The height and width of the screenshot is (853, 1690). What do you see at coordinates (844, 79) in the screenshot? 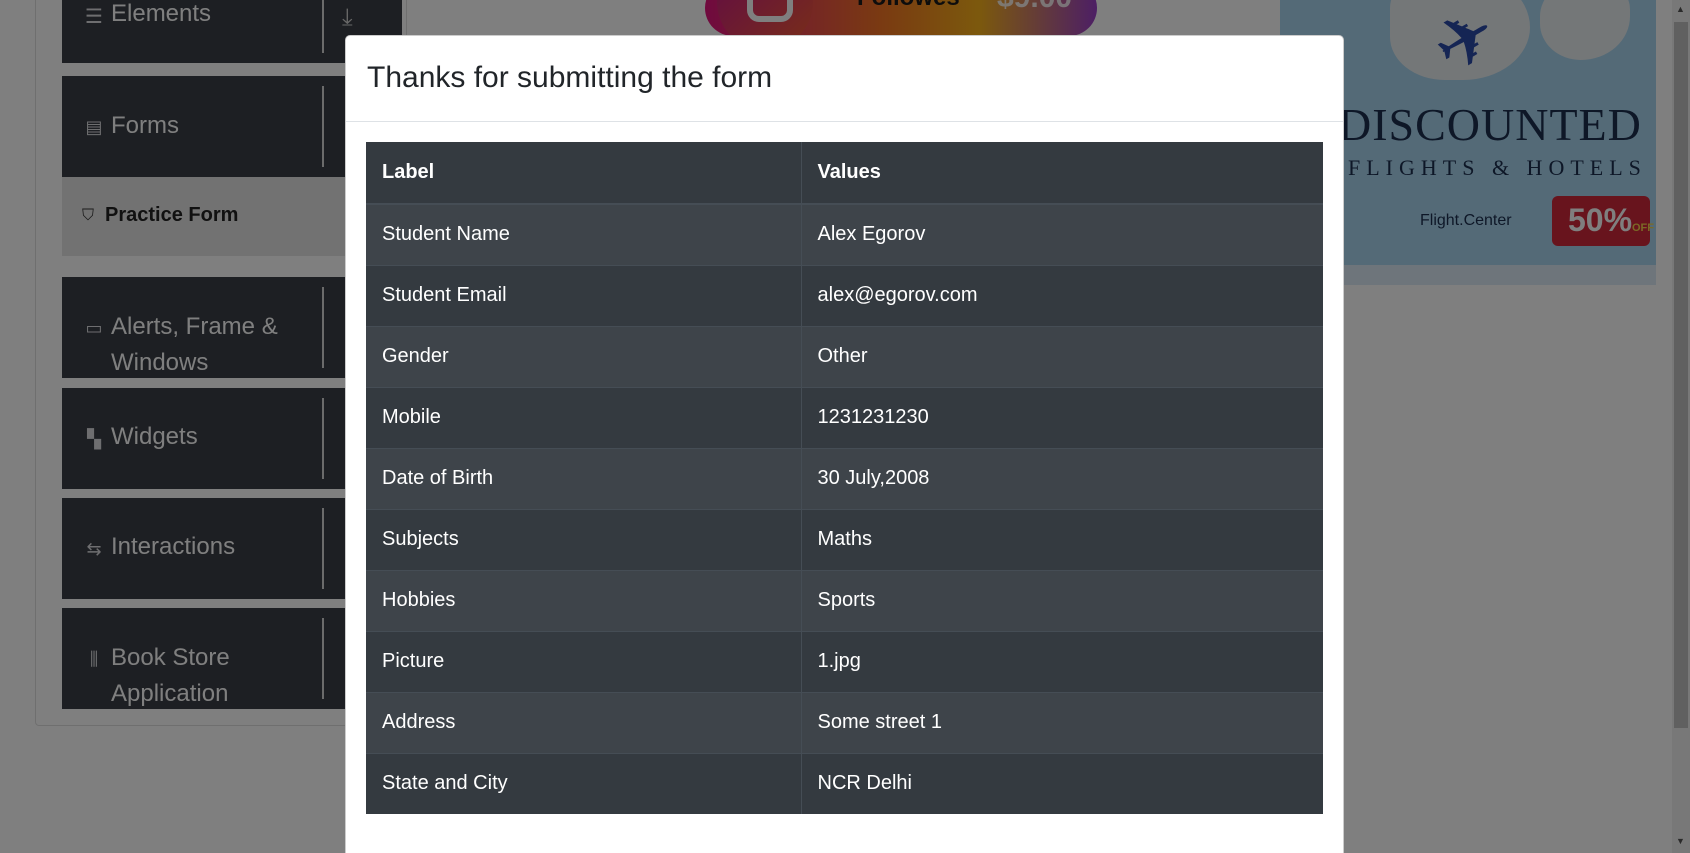
I see `modal-header: Thanks for submitting the form` at bounding box center [844, 79].